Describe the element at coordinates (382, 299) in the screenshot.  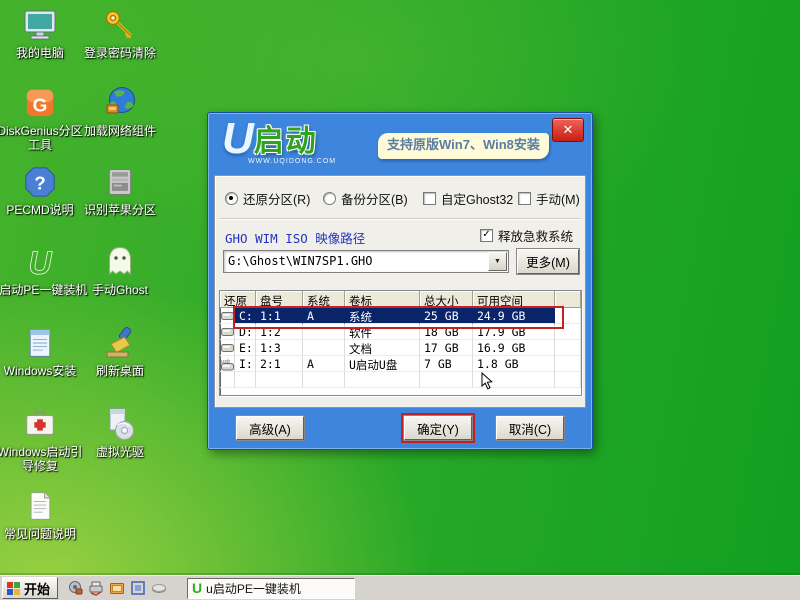
I see `column-header-label: 卷标` at that location.